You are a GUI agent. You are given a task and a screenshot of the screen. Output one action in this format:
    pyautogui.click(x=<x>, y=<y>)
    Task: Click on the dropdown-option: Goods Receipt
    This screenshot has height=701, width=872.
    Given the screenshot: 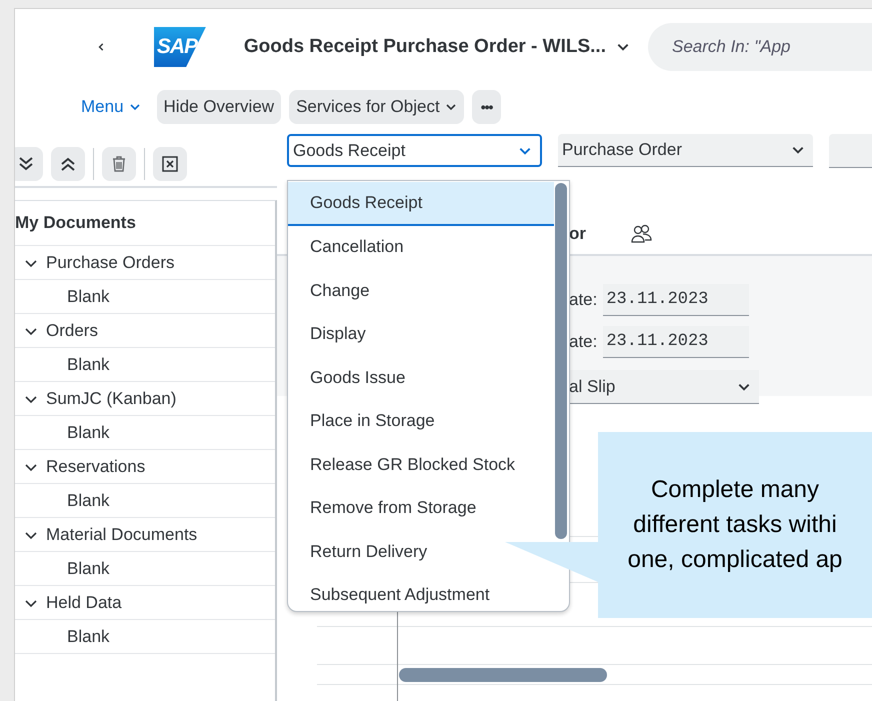 What is the action you would take?
    pyautogui.click(x=421, y=204)
    